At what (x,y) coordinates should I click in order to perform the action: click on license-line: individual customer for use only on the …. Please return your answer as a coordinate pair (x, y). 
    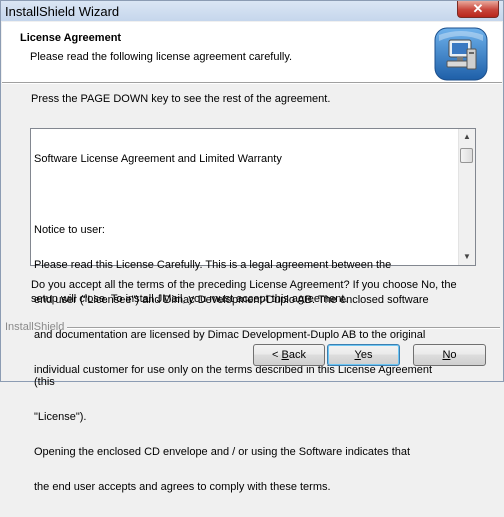
    Looking at the image, I should click on (235, 376).